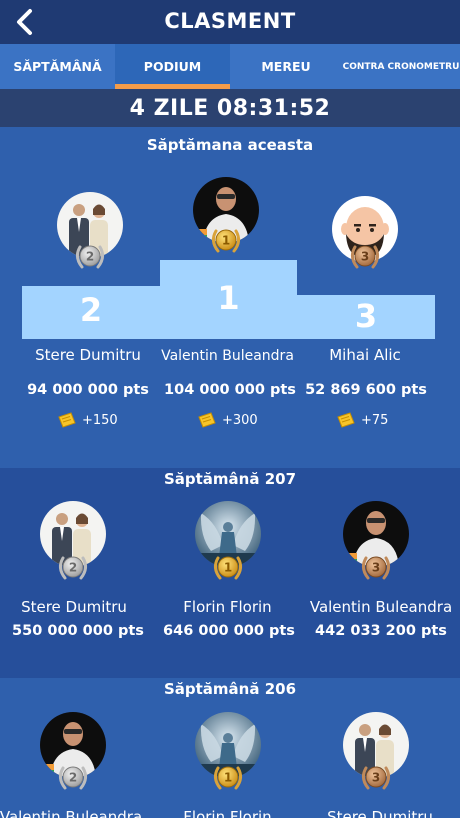 The height and width of the screenshot is (818, 460). What do you see at coordinates (401, 66) in the screenshot?
I see `tab-contra-cronometru: CONTRA CRONOMETRU` at bounding box center [401, 66].